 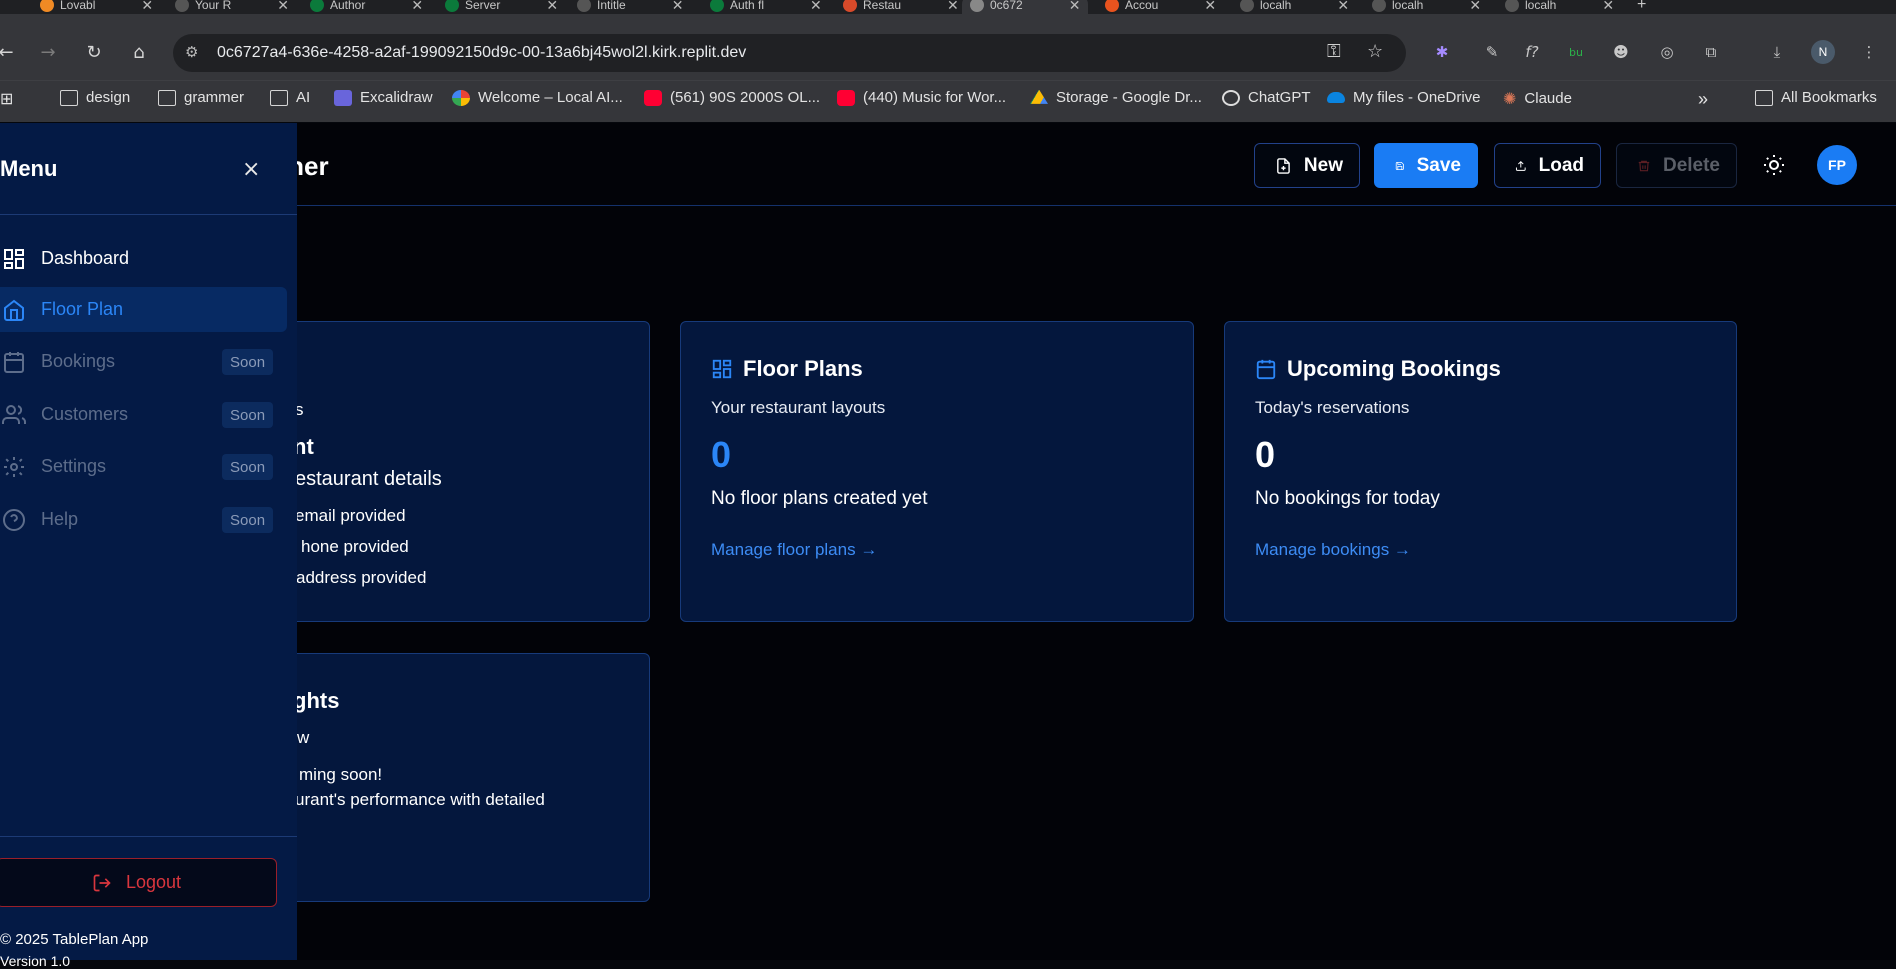 I want to click on sidebar-item-settings: Settings Soon, so click(x=143, y=466).